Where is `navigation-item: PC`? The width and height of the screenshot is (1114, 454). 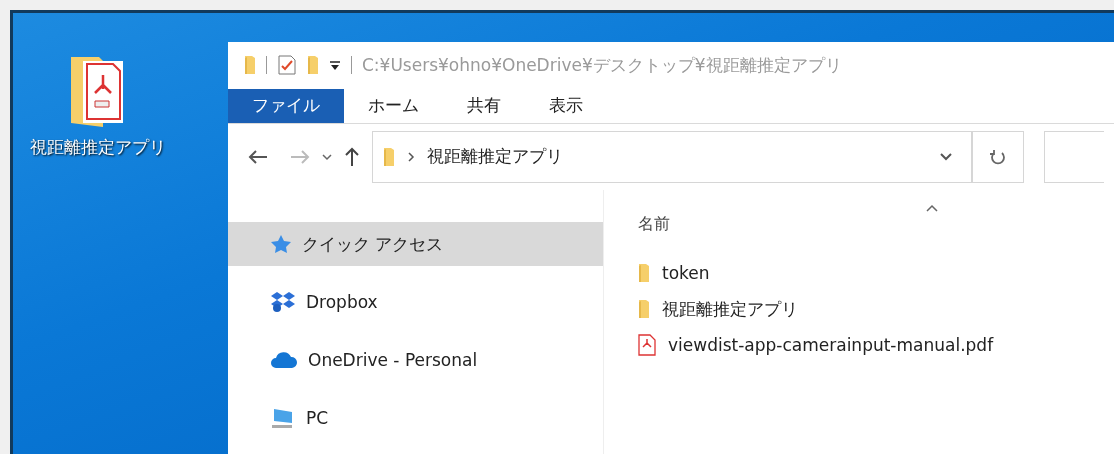 navigation-item: PC is located at coordinates (415, 418).